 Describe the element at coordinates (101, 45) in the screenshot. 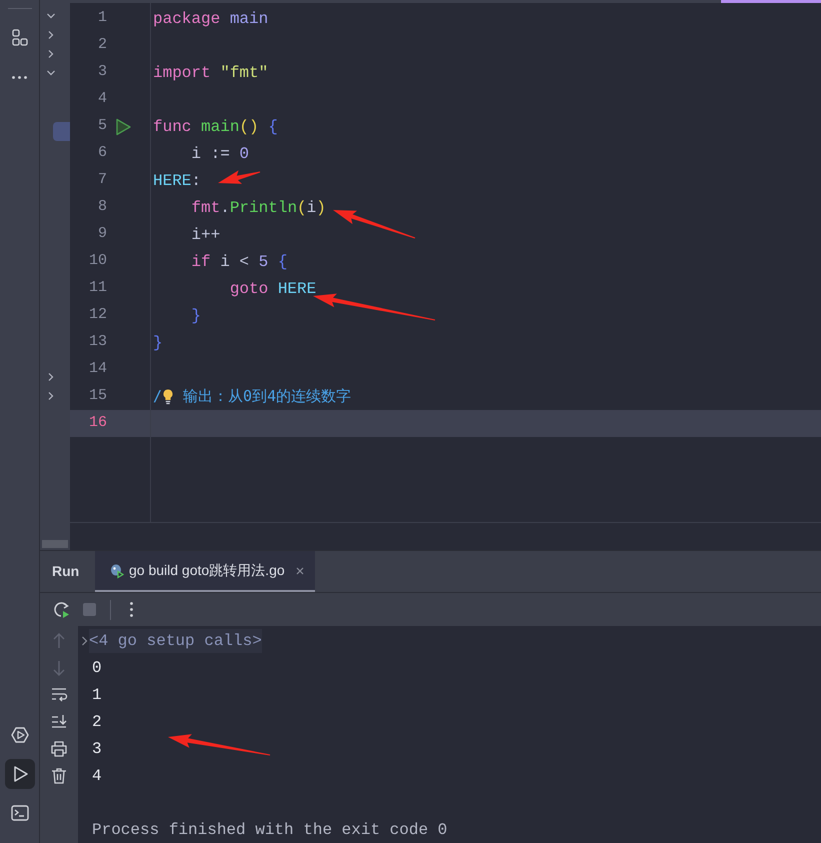

I see `line-number: 2` at that location.